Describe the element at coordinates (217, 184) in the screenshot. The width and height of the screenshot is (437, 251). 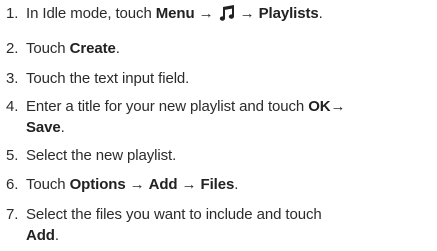
I see `bold-term: Files` at that location.